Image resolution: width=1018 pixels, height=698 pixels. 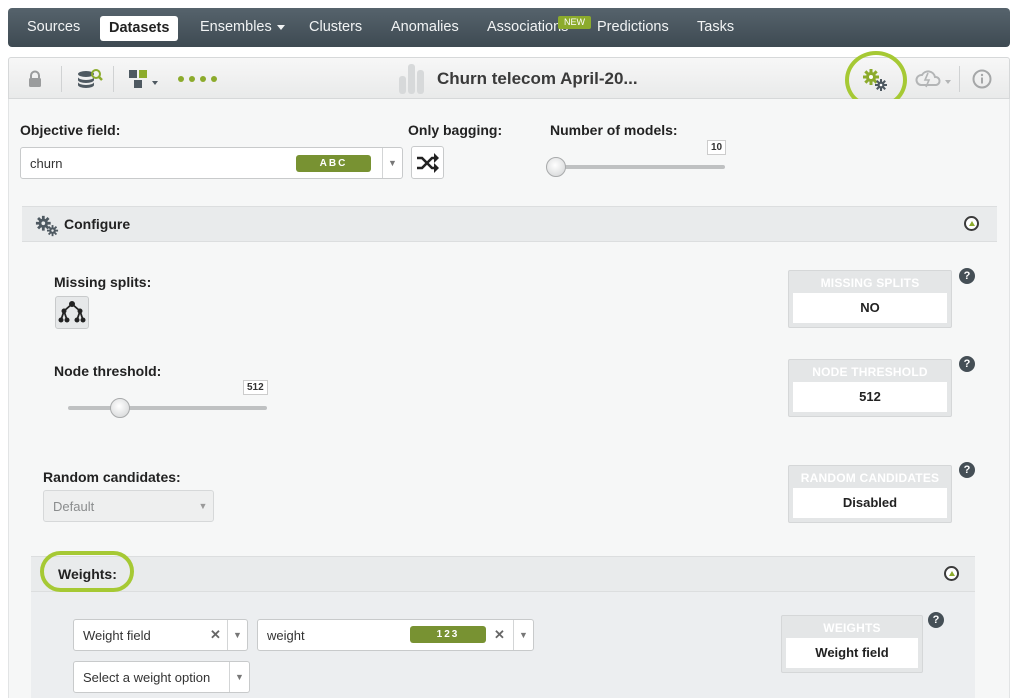 What do you see at coordinates (286, 635) in the screenshot?
I see `weight-field-value: weight` at bounding box center [286, 635].